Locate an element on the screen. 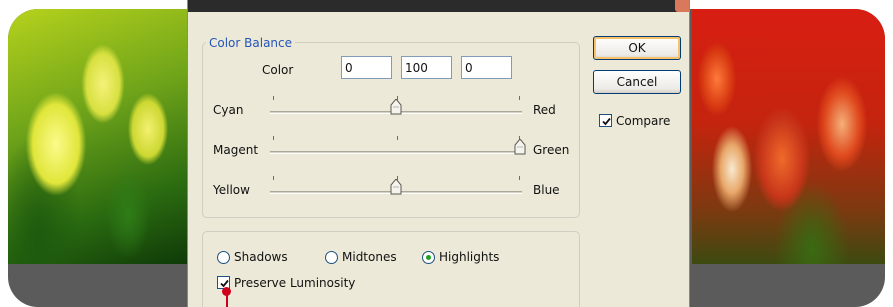 The width and height of the screenshot is (893, 307). radio-selected-dot is located at coordinates (428, 257).